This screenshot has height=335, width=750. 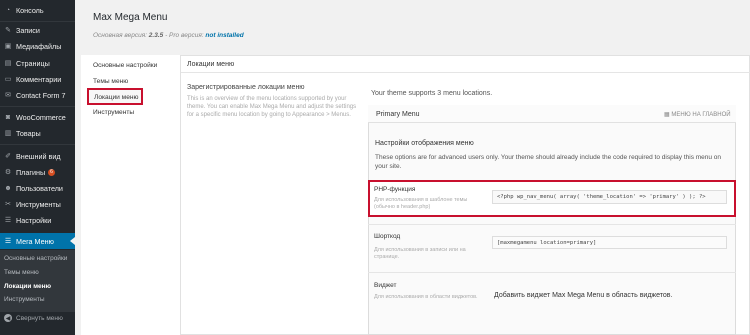 I want to click on pro-version-prefix: - Pro версия:, so click(x=184, y=35).